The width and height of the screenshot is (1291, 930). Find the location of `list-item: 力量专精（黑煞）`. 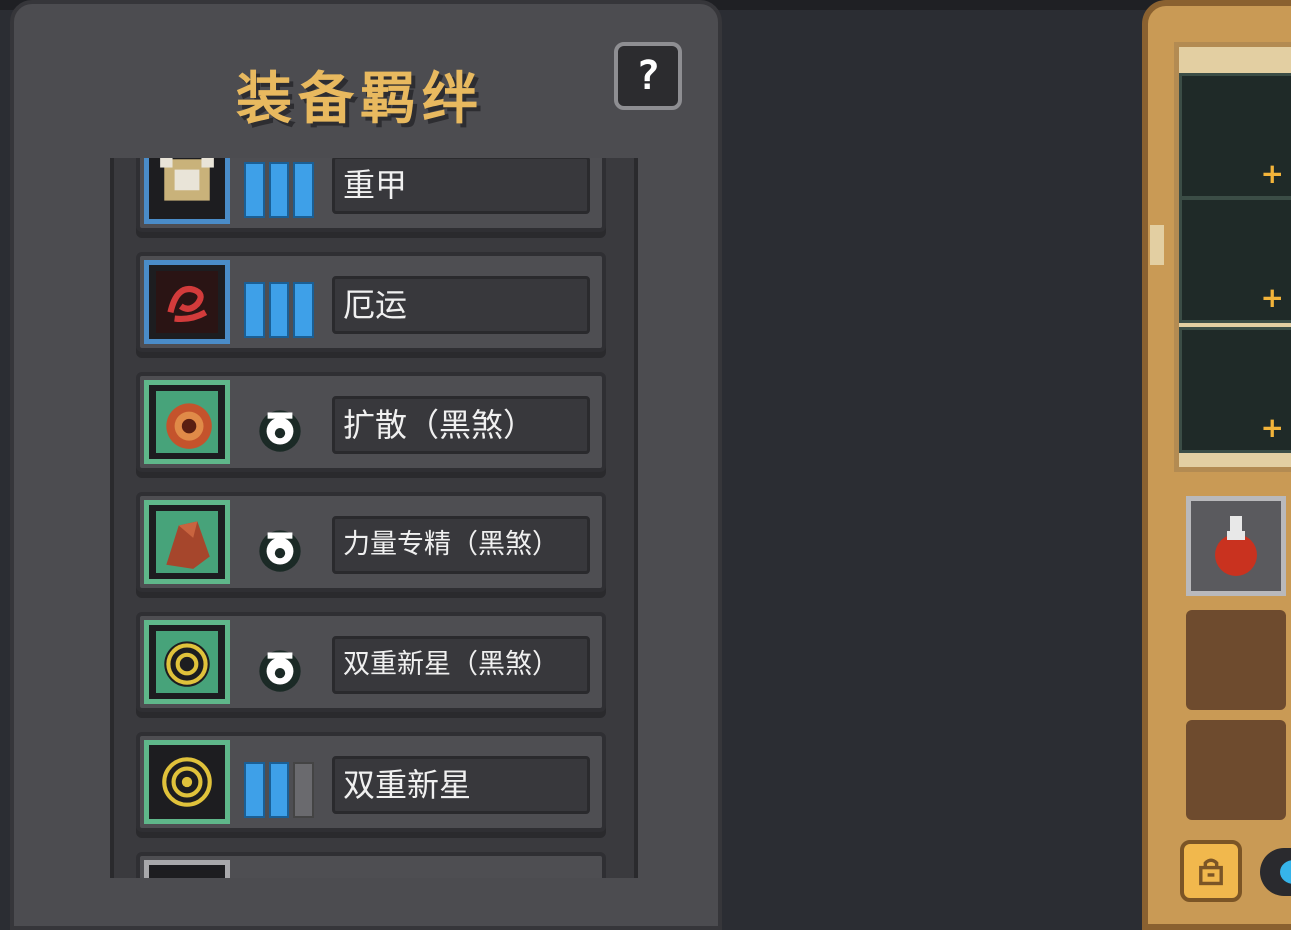

list-item: 力量专精（黑煞） is located at coordinates (371, 542).